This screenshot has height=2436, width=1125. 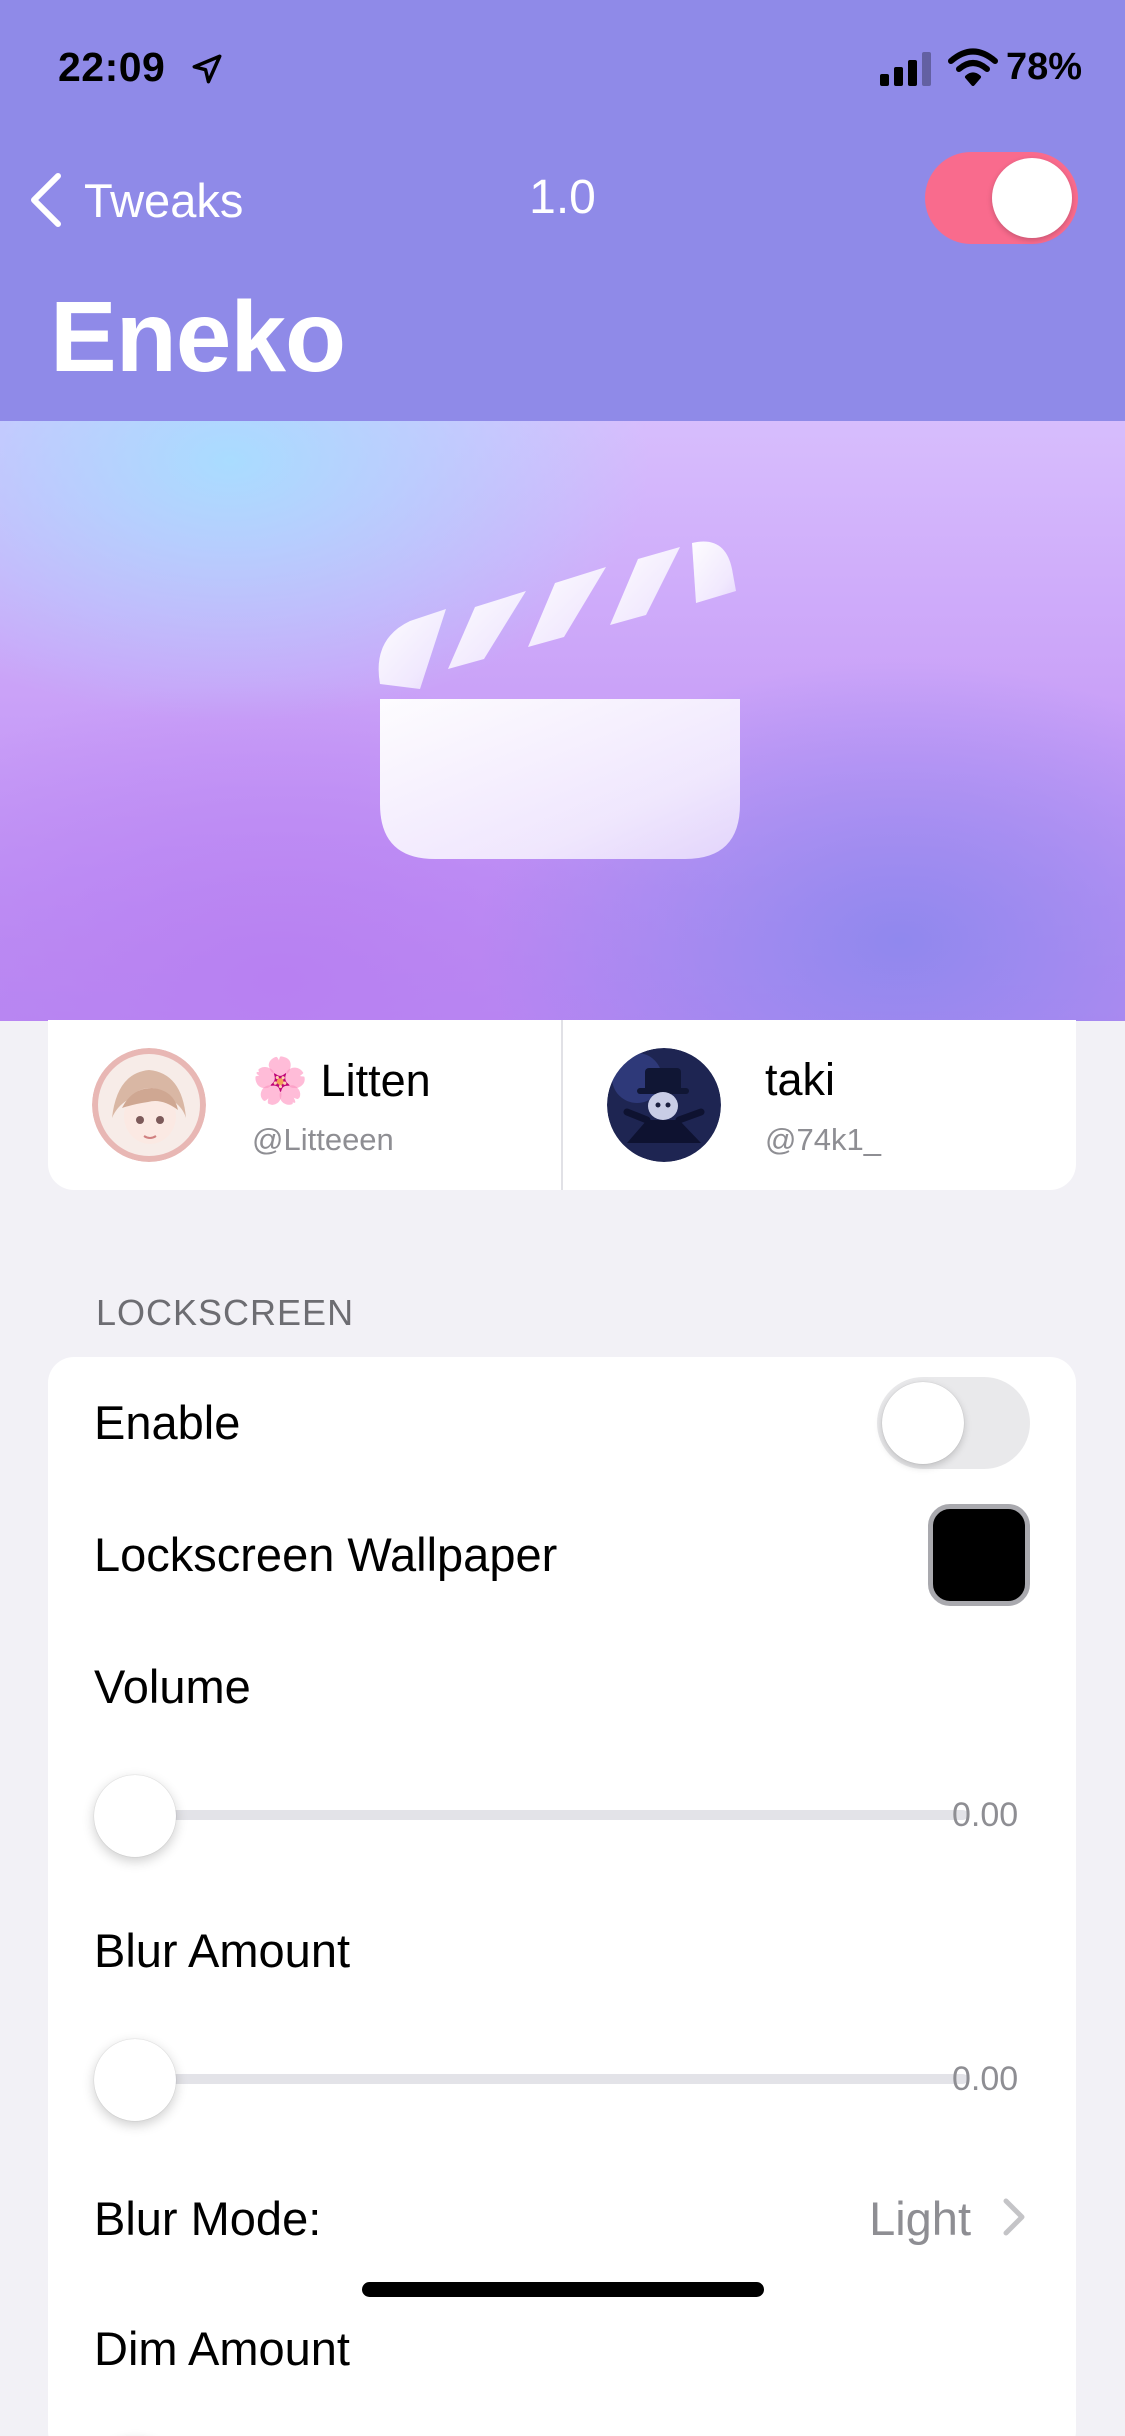 I want to click on avatar-litten-icon, so click(x=149, y=1105).